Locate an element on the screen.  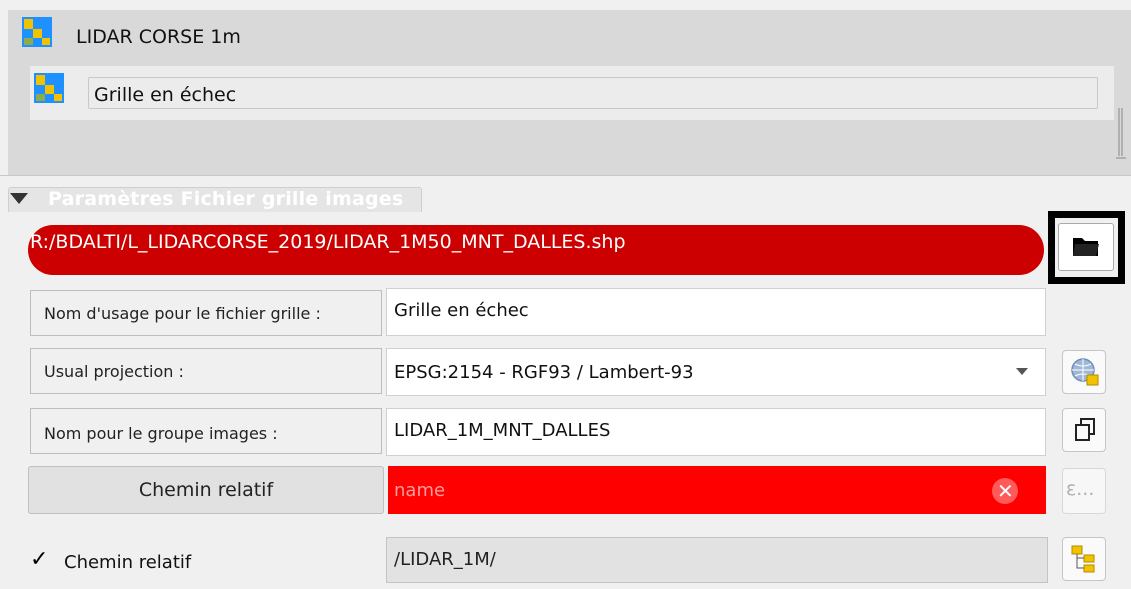
splitter-handle-icon is located at coordinates (1121, 134).